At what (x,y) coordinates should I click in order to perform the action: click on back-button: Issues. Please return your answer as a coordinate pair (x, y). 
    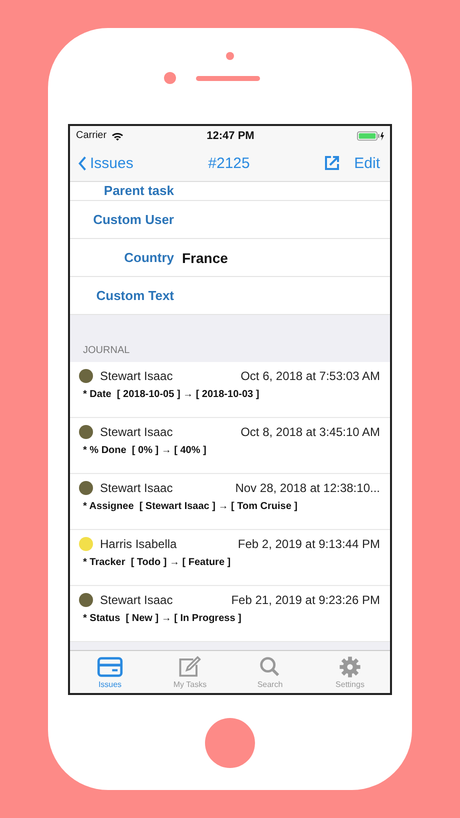
    Looking at the image, I should click on (123, 163).